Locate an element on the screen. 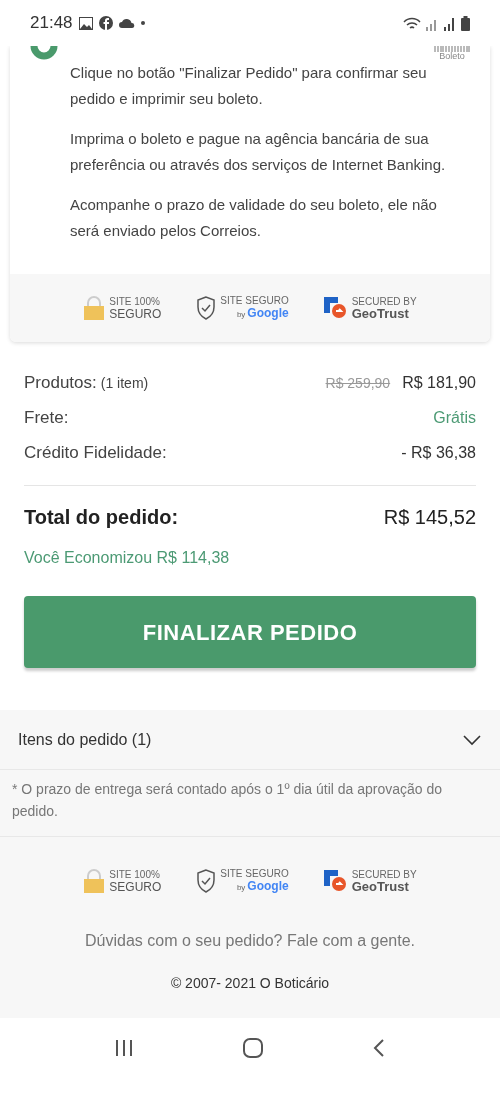  image-icon is located at coordinates (85, 23).